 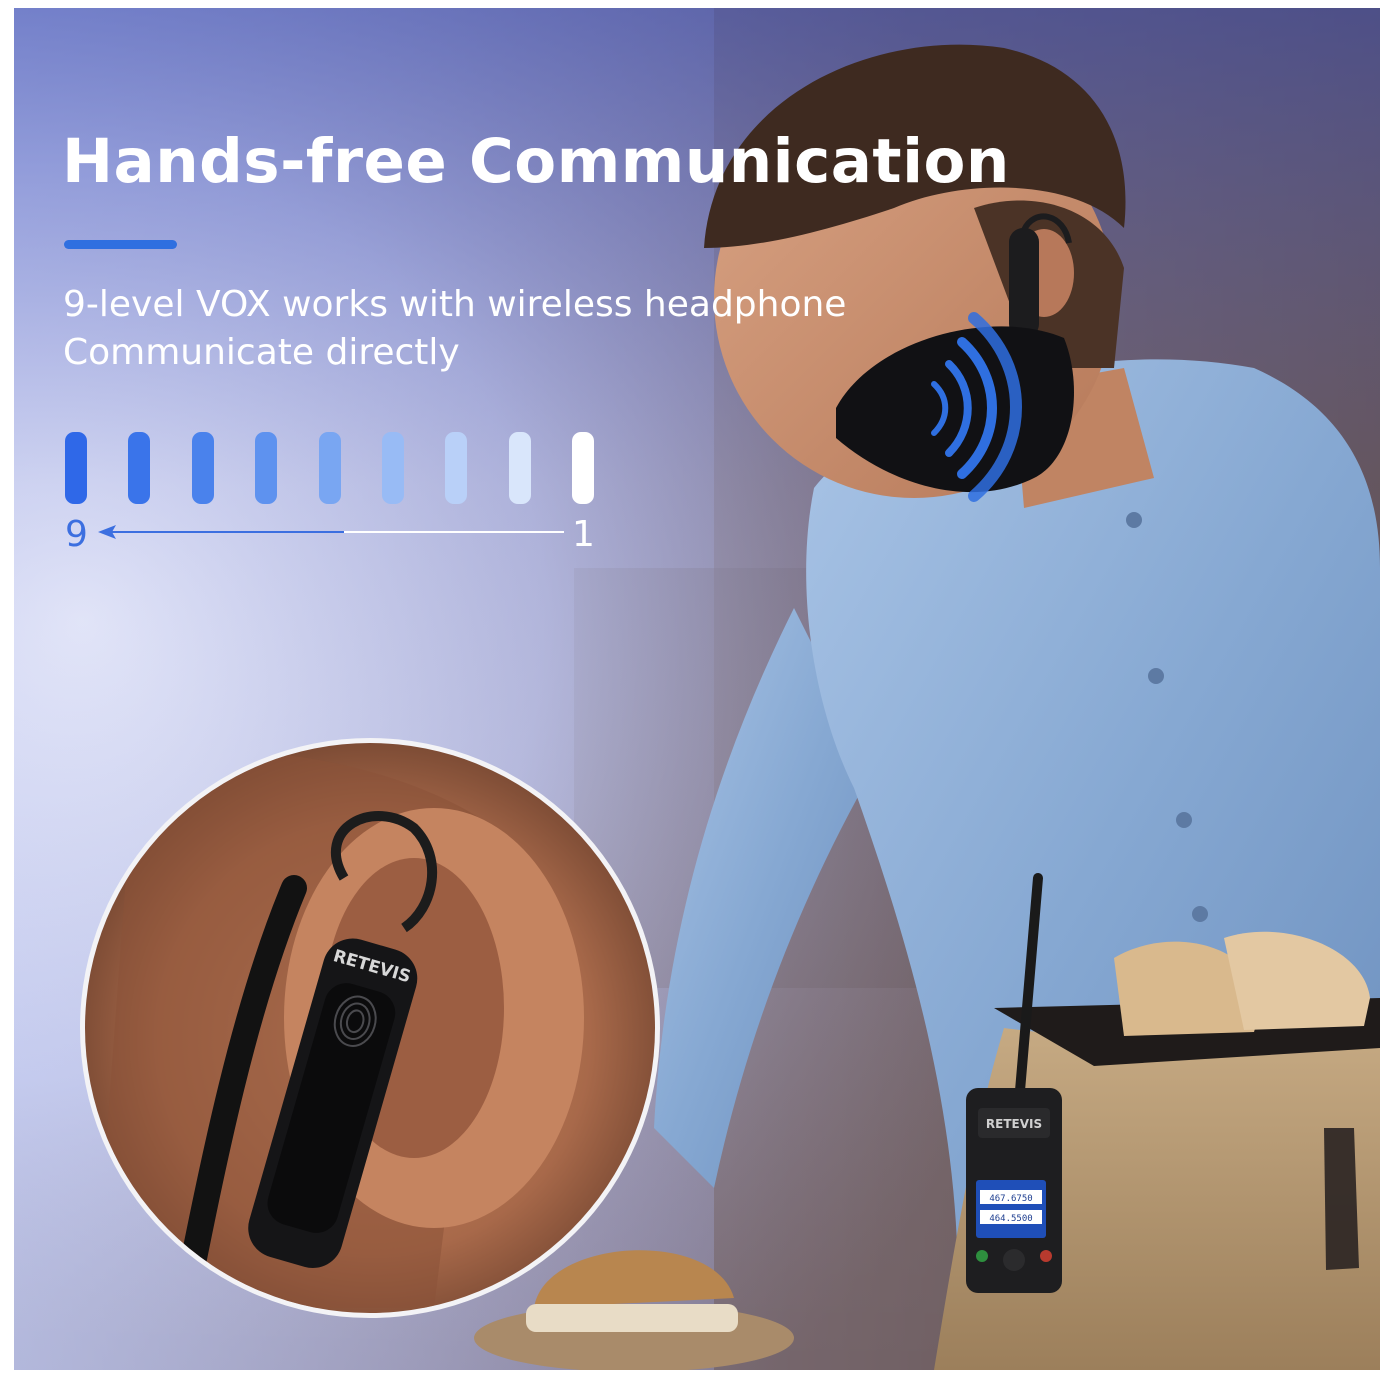 What do you see at coordinates (120, 244) in the screenshot?
I see `title-accent-line` at bounding box center [120, 244].